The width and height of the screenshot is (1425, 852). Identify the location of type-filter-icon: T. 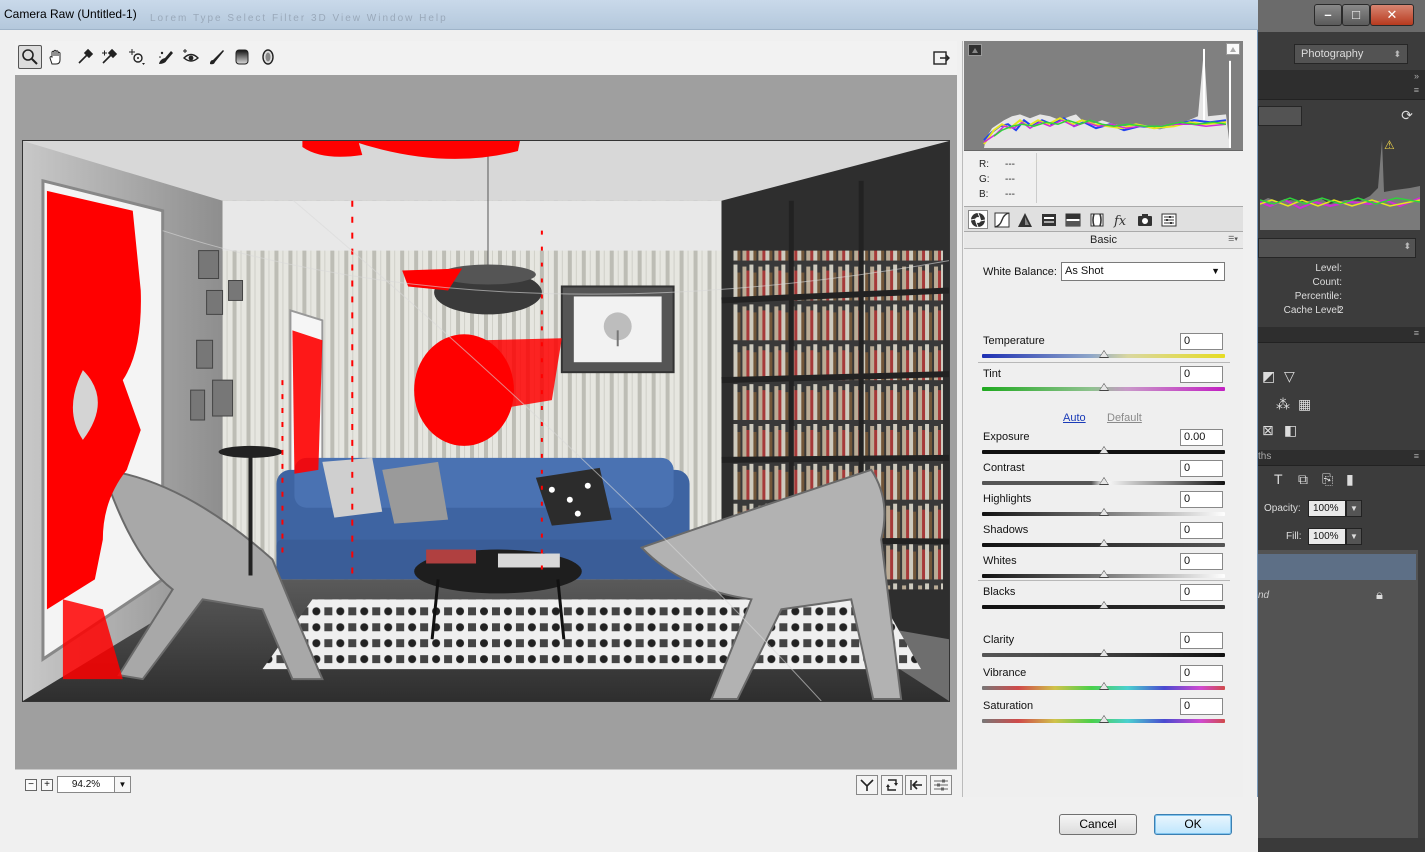
(1278, 479).